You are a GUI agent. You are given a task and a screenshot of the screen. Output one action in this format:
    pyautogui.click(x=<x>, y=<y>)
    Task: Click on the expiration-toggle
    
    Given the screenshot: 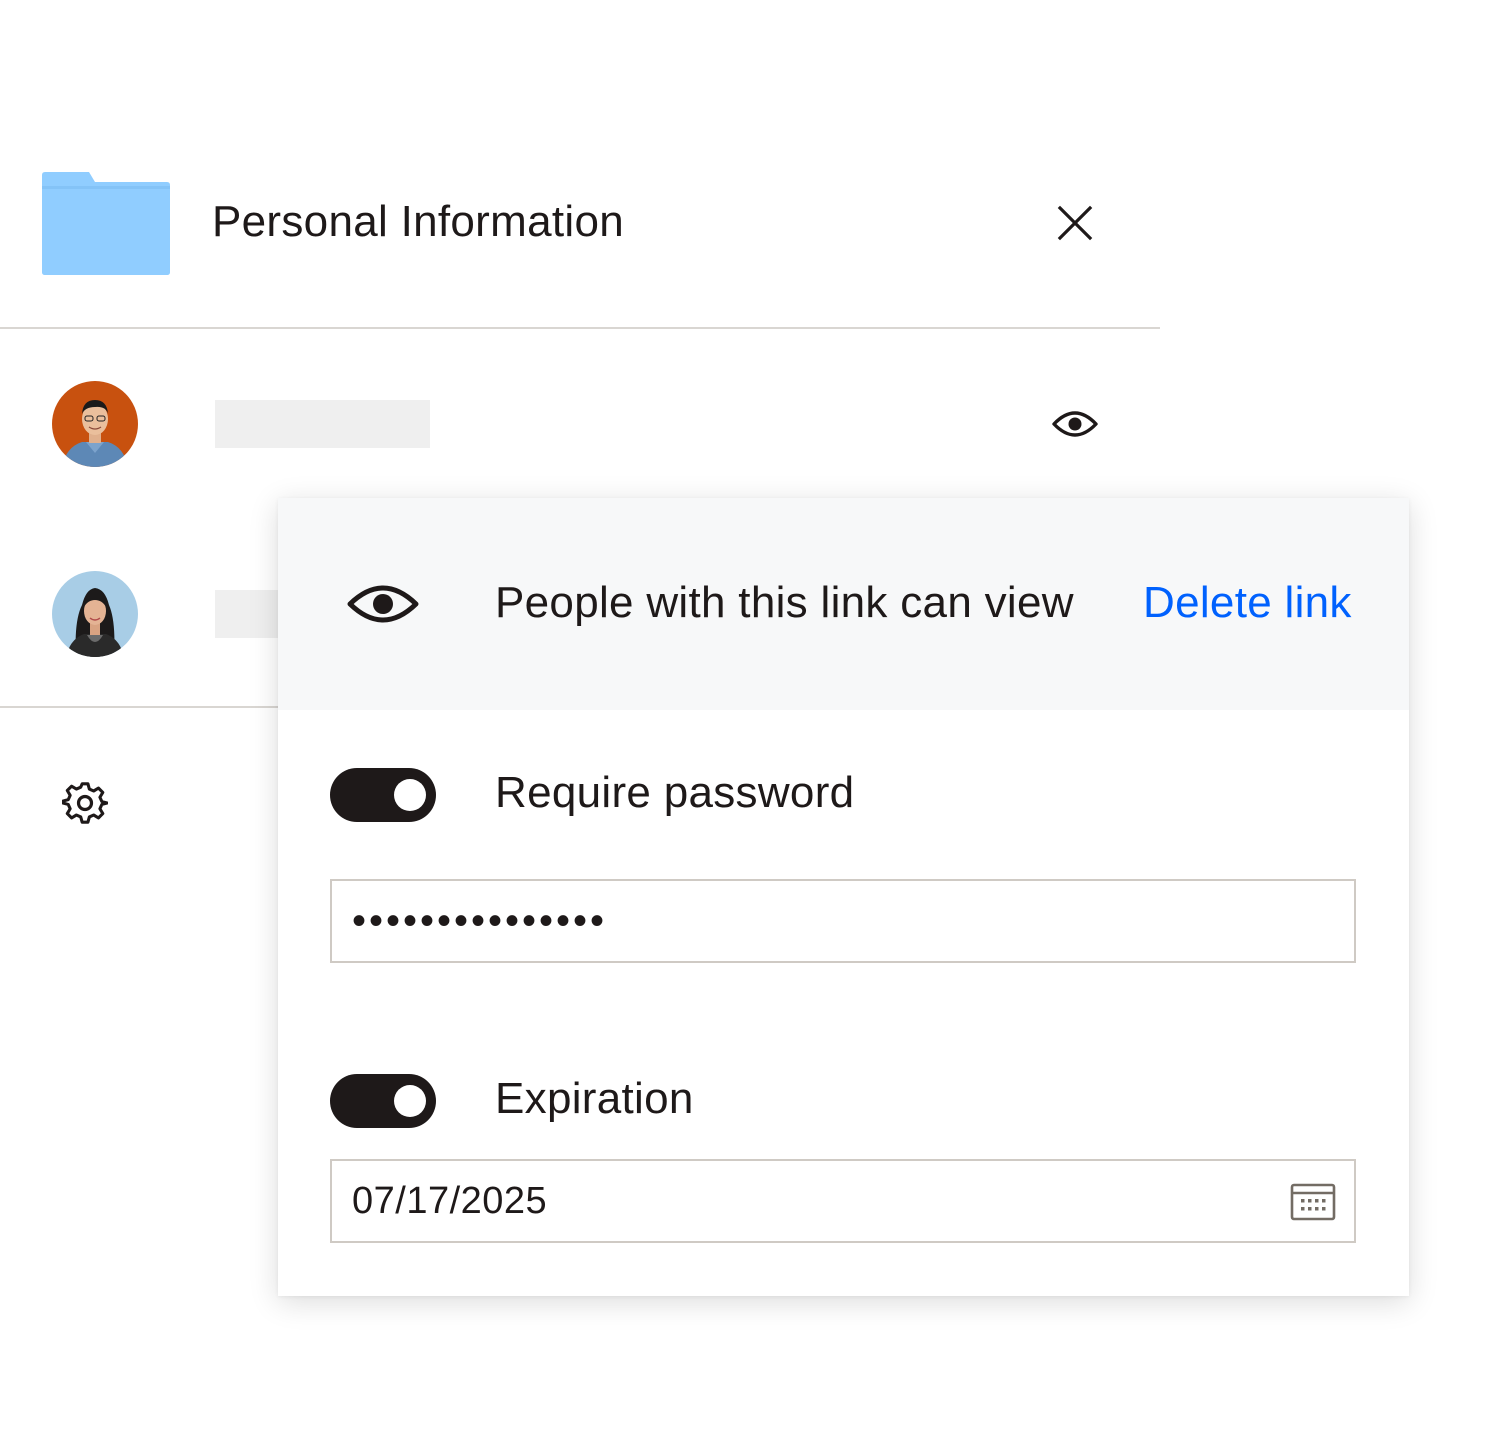 What is the action you would take?
    pyautogui.click(x=383, y=1101)
    